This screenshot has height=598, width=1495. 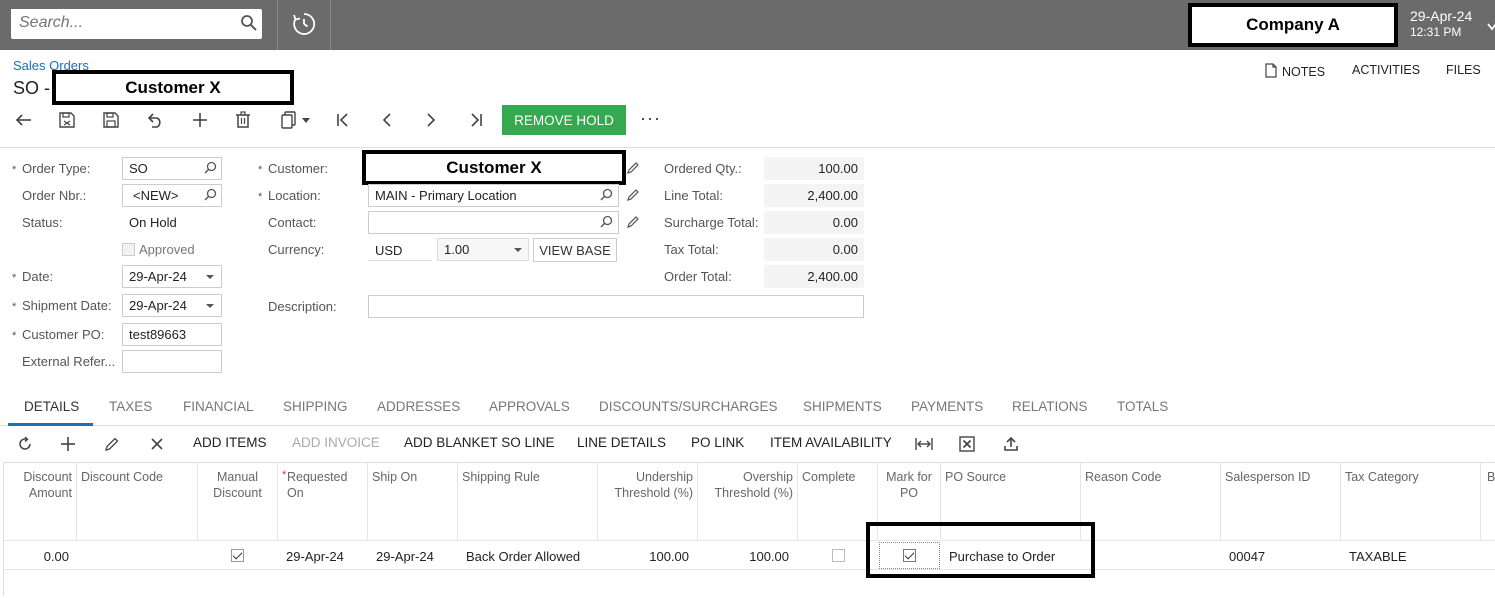 What do you see at coordinates (831, 442) in the screenshot?
I see `item-availability-button: ITEM AVAILABILITY` at bounding box center [831, 442].